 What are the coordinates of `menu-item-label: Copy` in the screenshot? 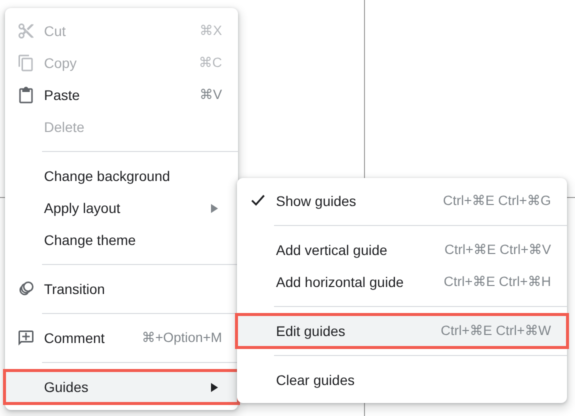 It's located at (61, 63).